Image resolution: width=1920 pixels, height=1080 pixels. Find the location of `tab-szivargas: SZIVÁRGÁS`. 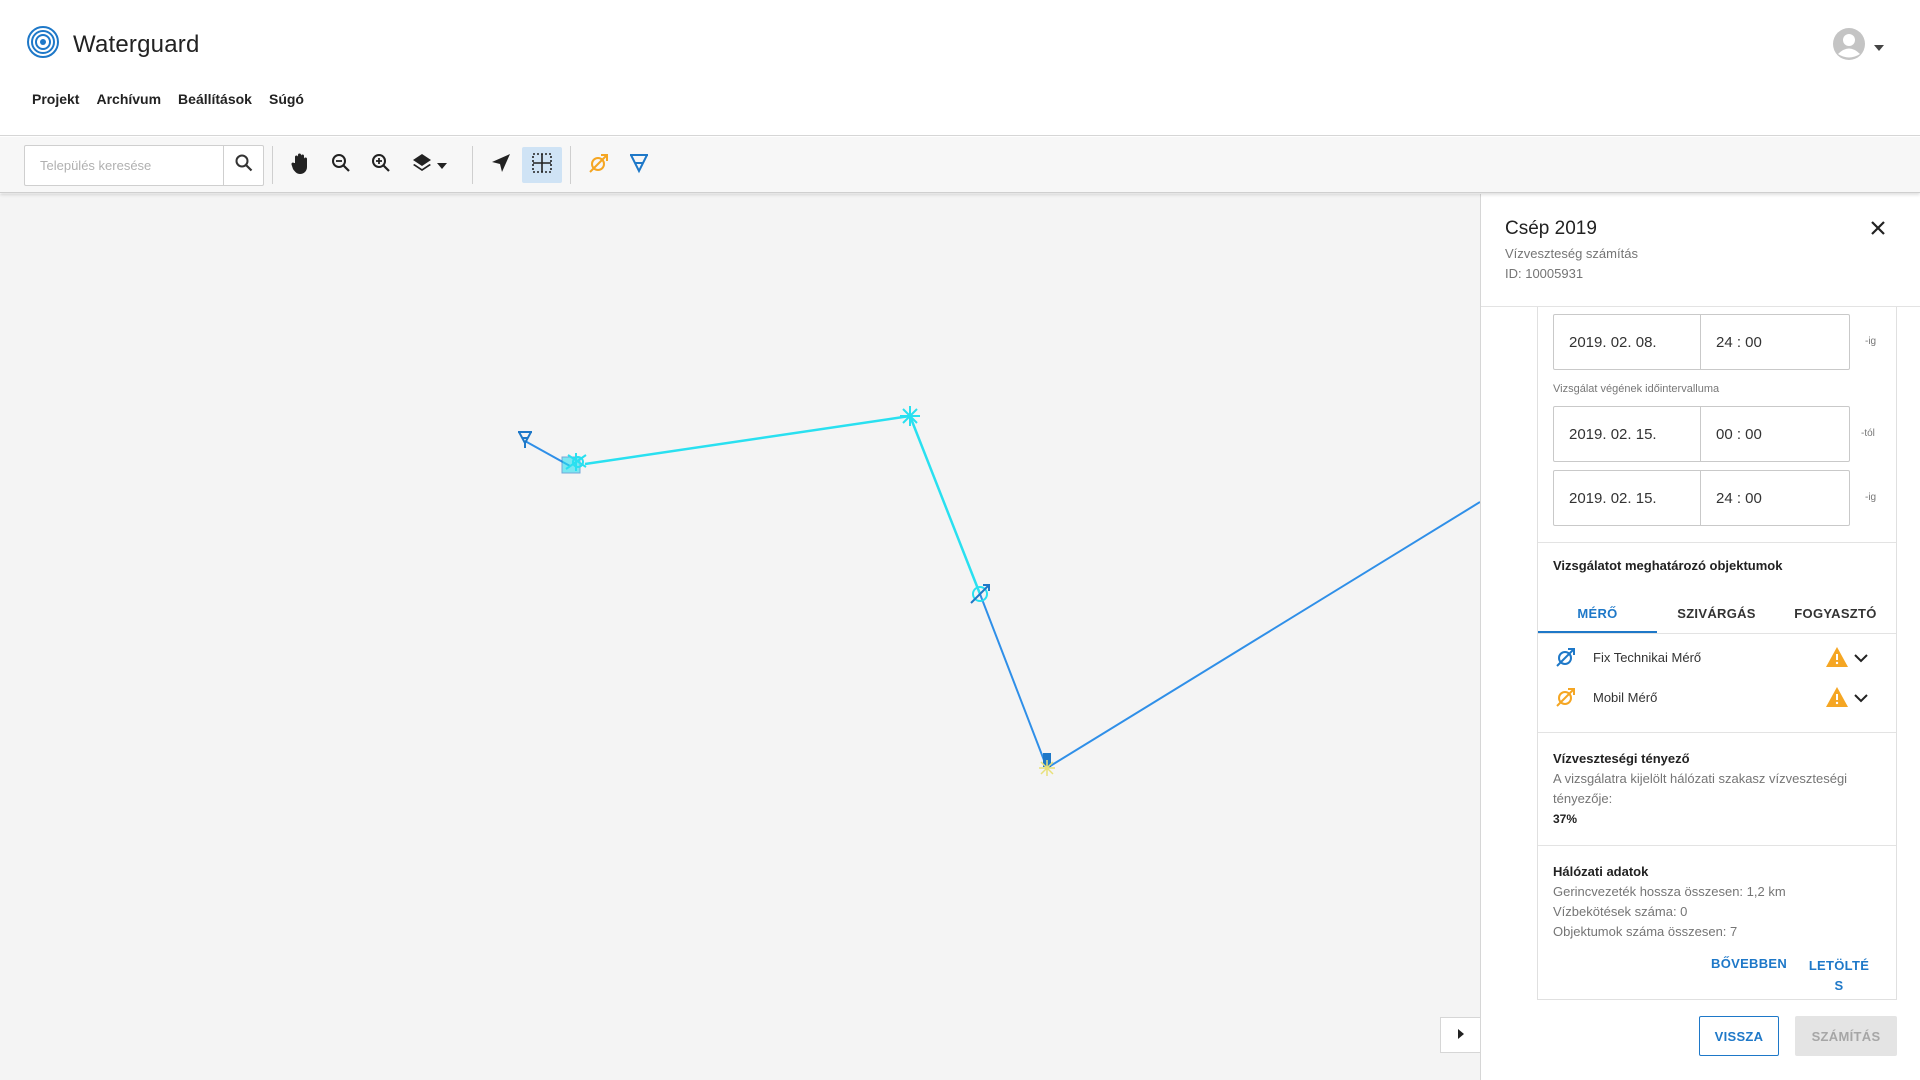

tab-szivargas: SZIVÁRGÁS is located at coordinates (1716, 614).